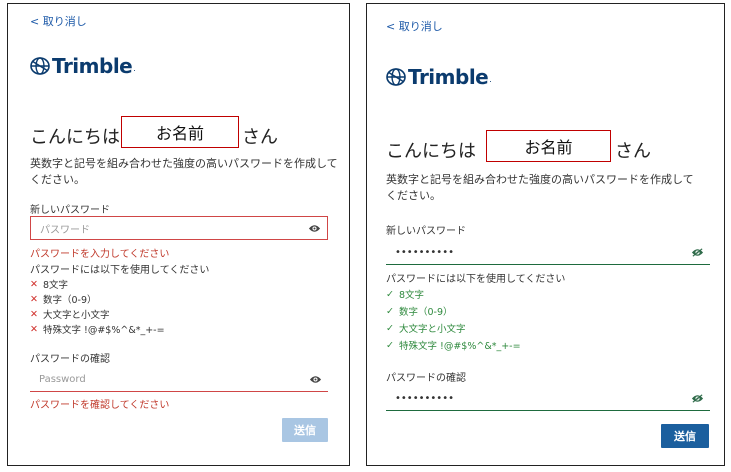 The width and height of the screenshot is (731, 472). What do you see at coordinates (405, 295) in the screenshot?
I see `rule-length: ✓ 8文字` at bounding box center [405, 295].